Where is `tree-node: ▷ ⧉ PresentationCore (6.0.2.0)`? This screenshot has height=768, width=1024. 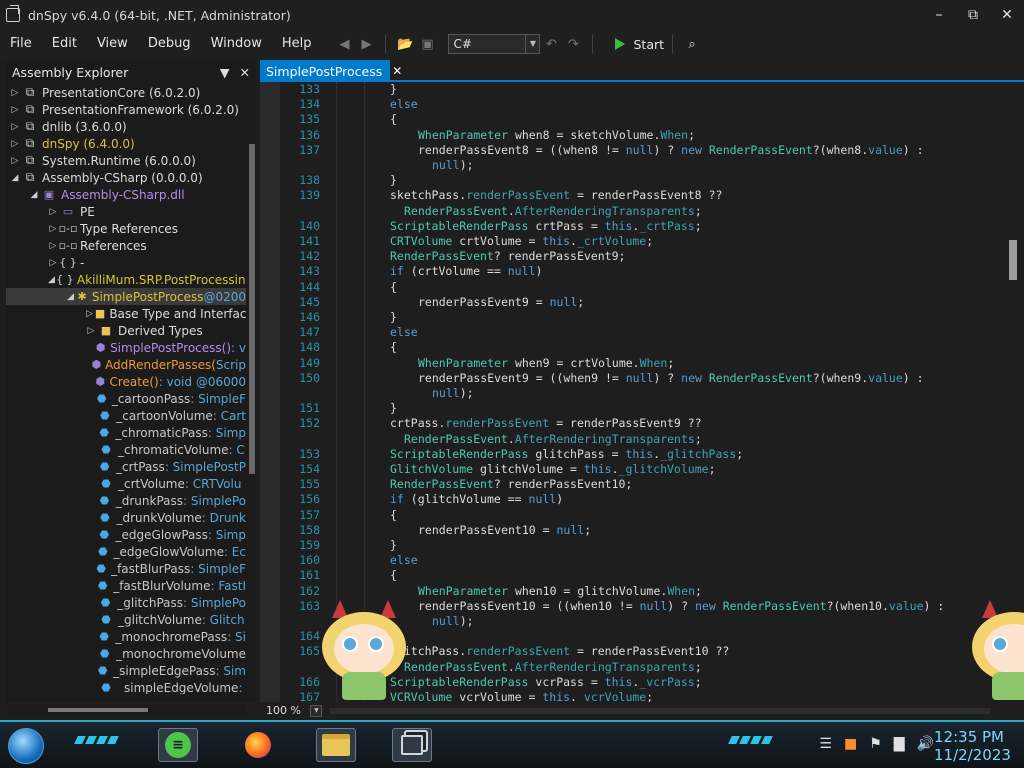 tree-node: ▷ ⧉ PresentationCore (6.0.2.0) is located at coordinates (126, 92).